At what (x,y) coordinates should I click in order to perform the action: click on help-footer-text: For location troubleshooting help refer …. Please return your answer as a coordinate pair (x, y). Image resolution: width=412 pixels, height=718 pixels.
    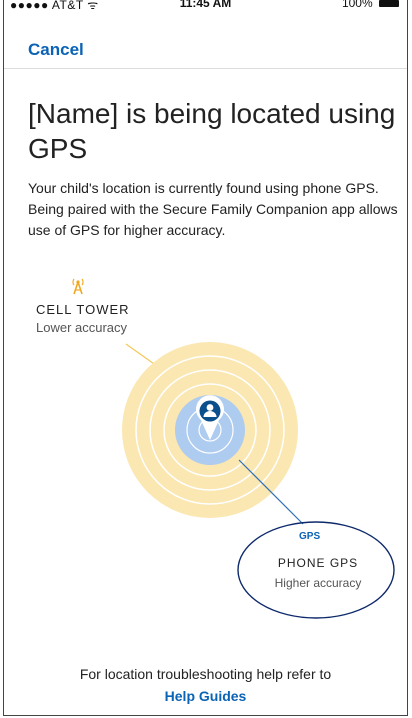
    Looking at the image, I should click on (205, 674).